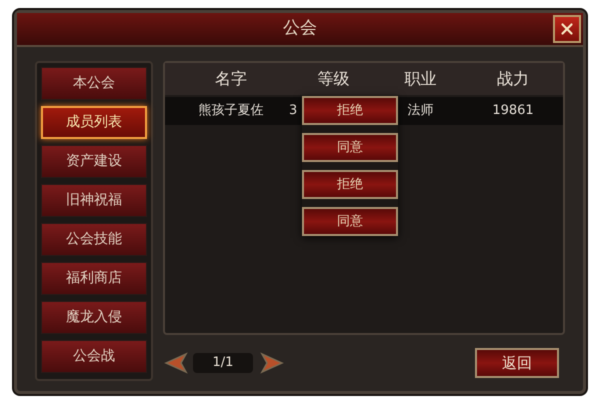 Image resolution: width=600 pixels, height=409 pixels. What do you see at coordinates (300, 28) in the screenshot?
I see `window-title: 公会` at bounding box center [300, 28].